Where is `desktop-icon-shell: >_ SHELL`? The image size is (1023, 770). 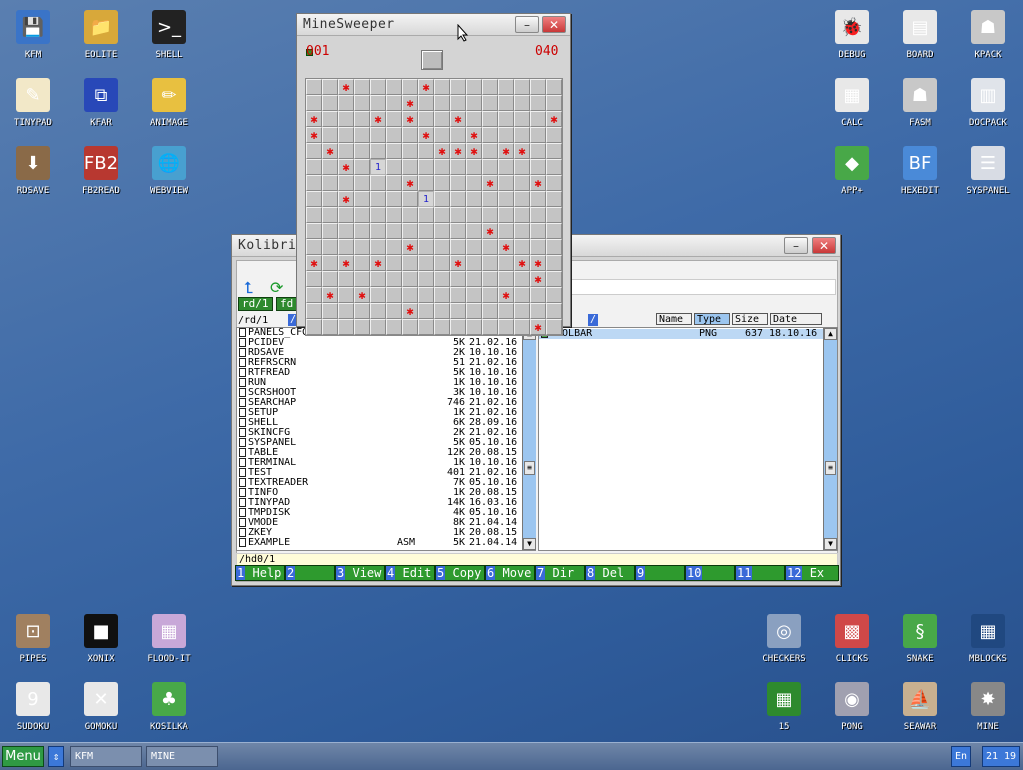
desktop-icon-shell: >_ SHELL is located at coordinates (169, 40).